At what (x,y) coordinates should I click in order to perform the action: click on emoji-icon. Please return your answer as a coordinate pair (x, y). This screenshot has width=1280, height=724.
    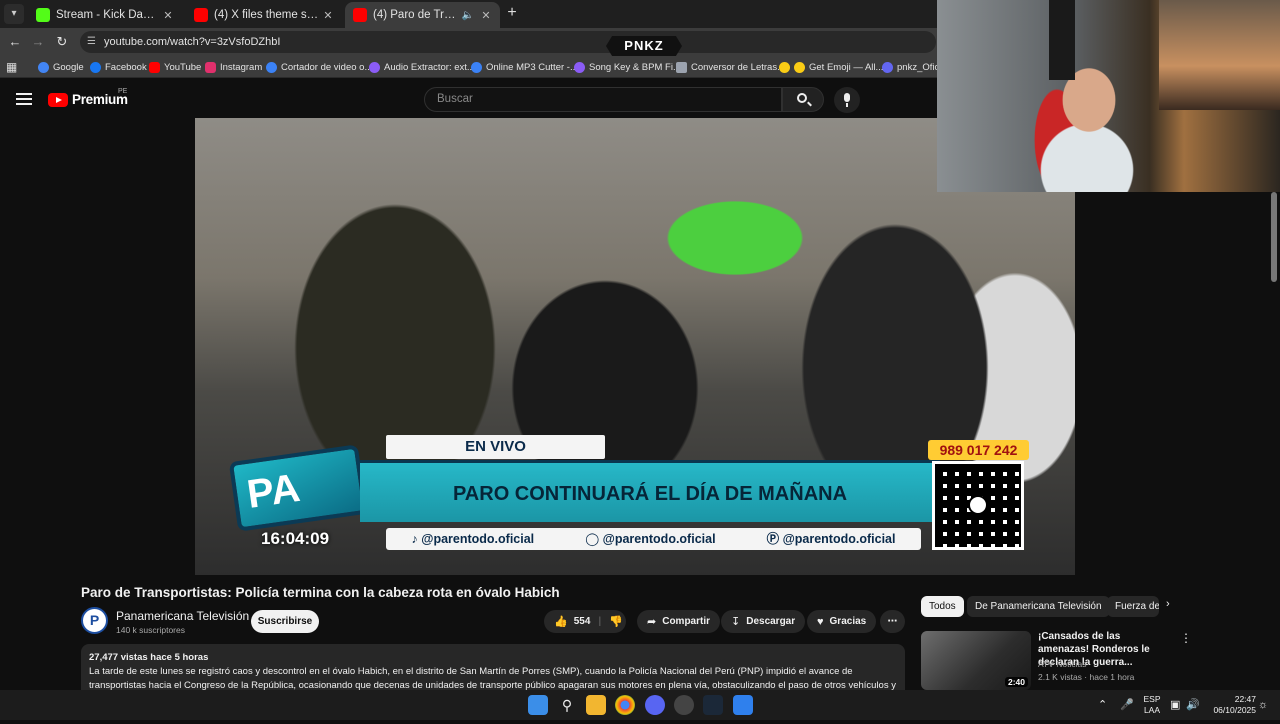
    Looking at the image, I should click on (799, 67).